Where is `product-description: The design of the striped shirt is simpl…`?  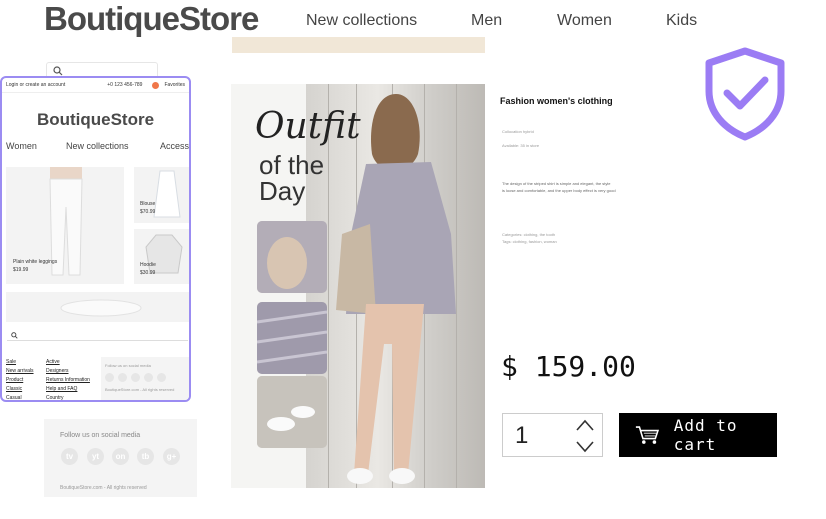
product-description: The design of the striped shirt is simpl… is located at coordinates (556, 183).